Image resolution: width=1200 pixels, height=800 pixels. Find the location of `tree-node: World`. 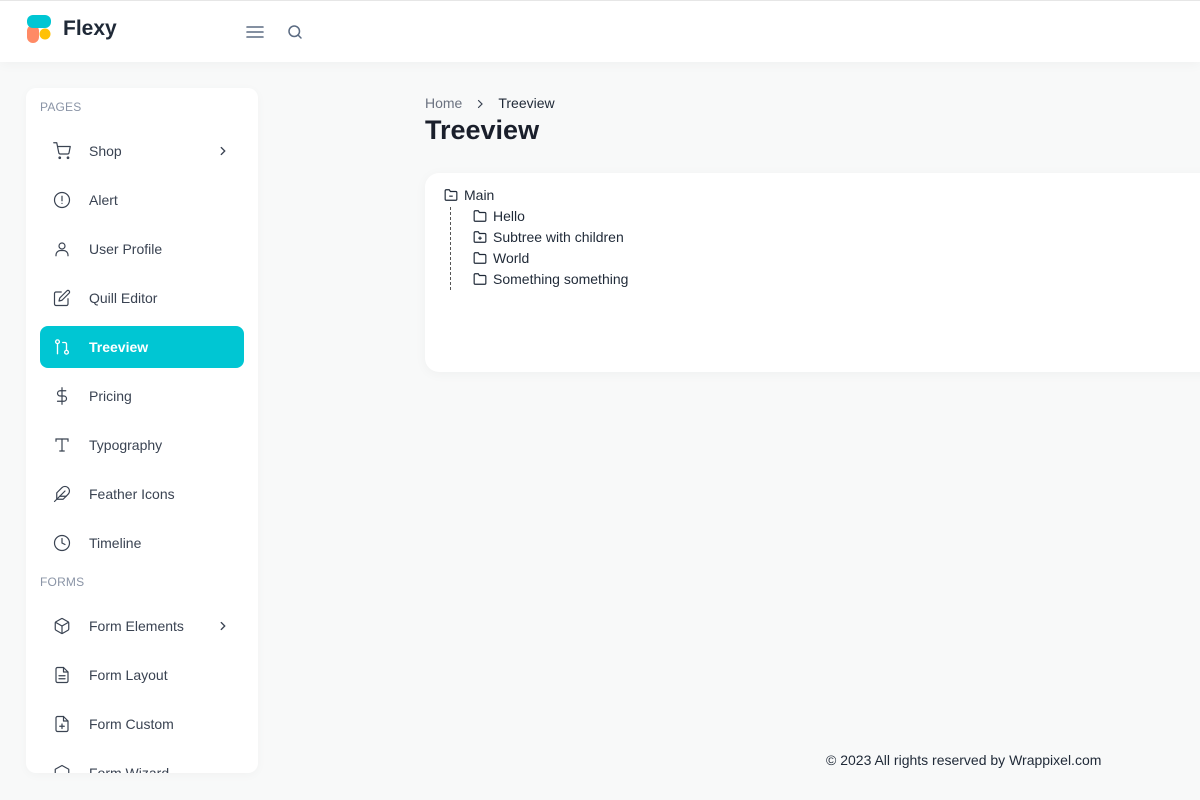

tree-node: World is located at coordinates (501, 258).